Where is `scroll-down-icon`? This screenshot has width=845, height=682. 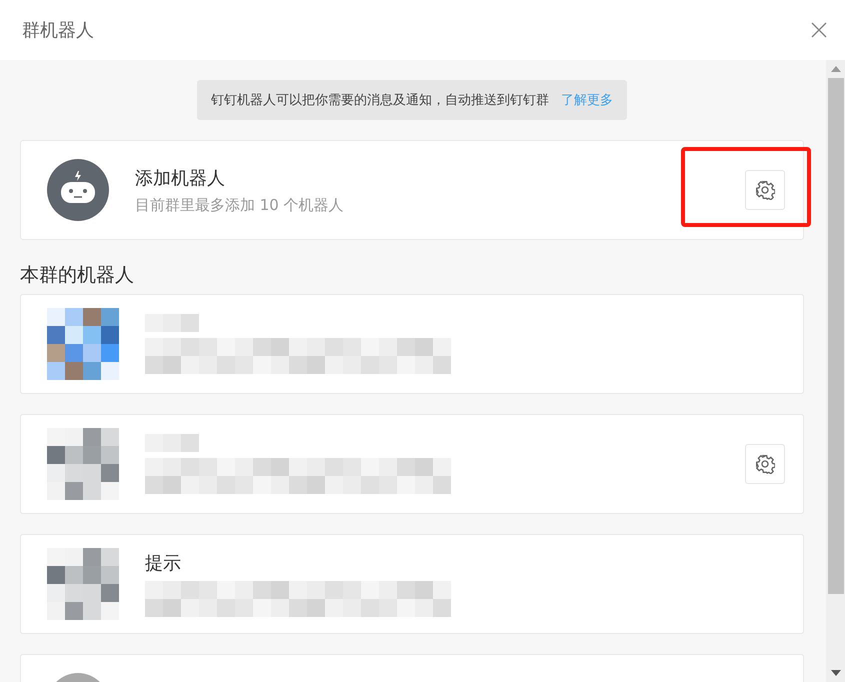 scroll-down-icon is located at coordinates (835, 673).